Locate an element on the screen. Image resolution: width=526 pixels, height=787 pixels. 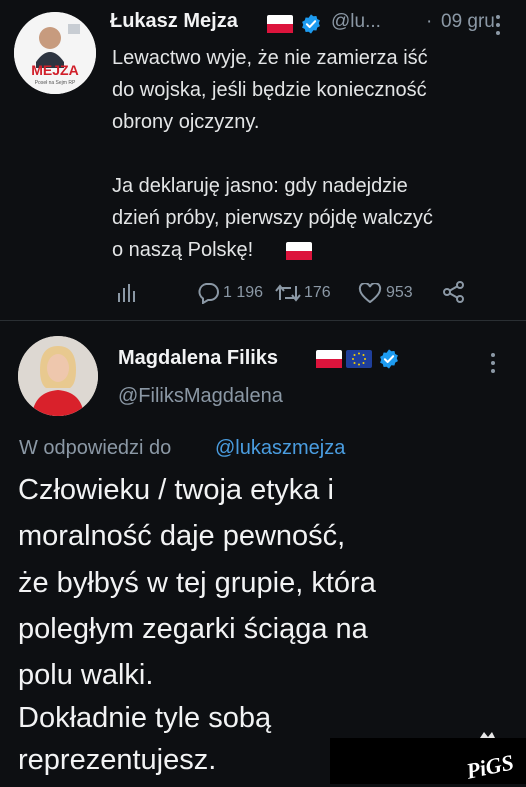
tweet1-text-line: o naszą Polskę! is located at coordinates (183, 250).